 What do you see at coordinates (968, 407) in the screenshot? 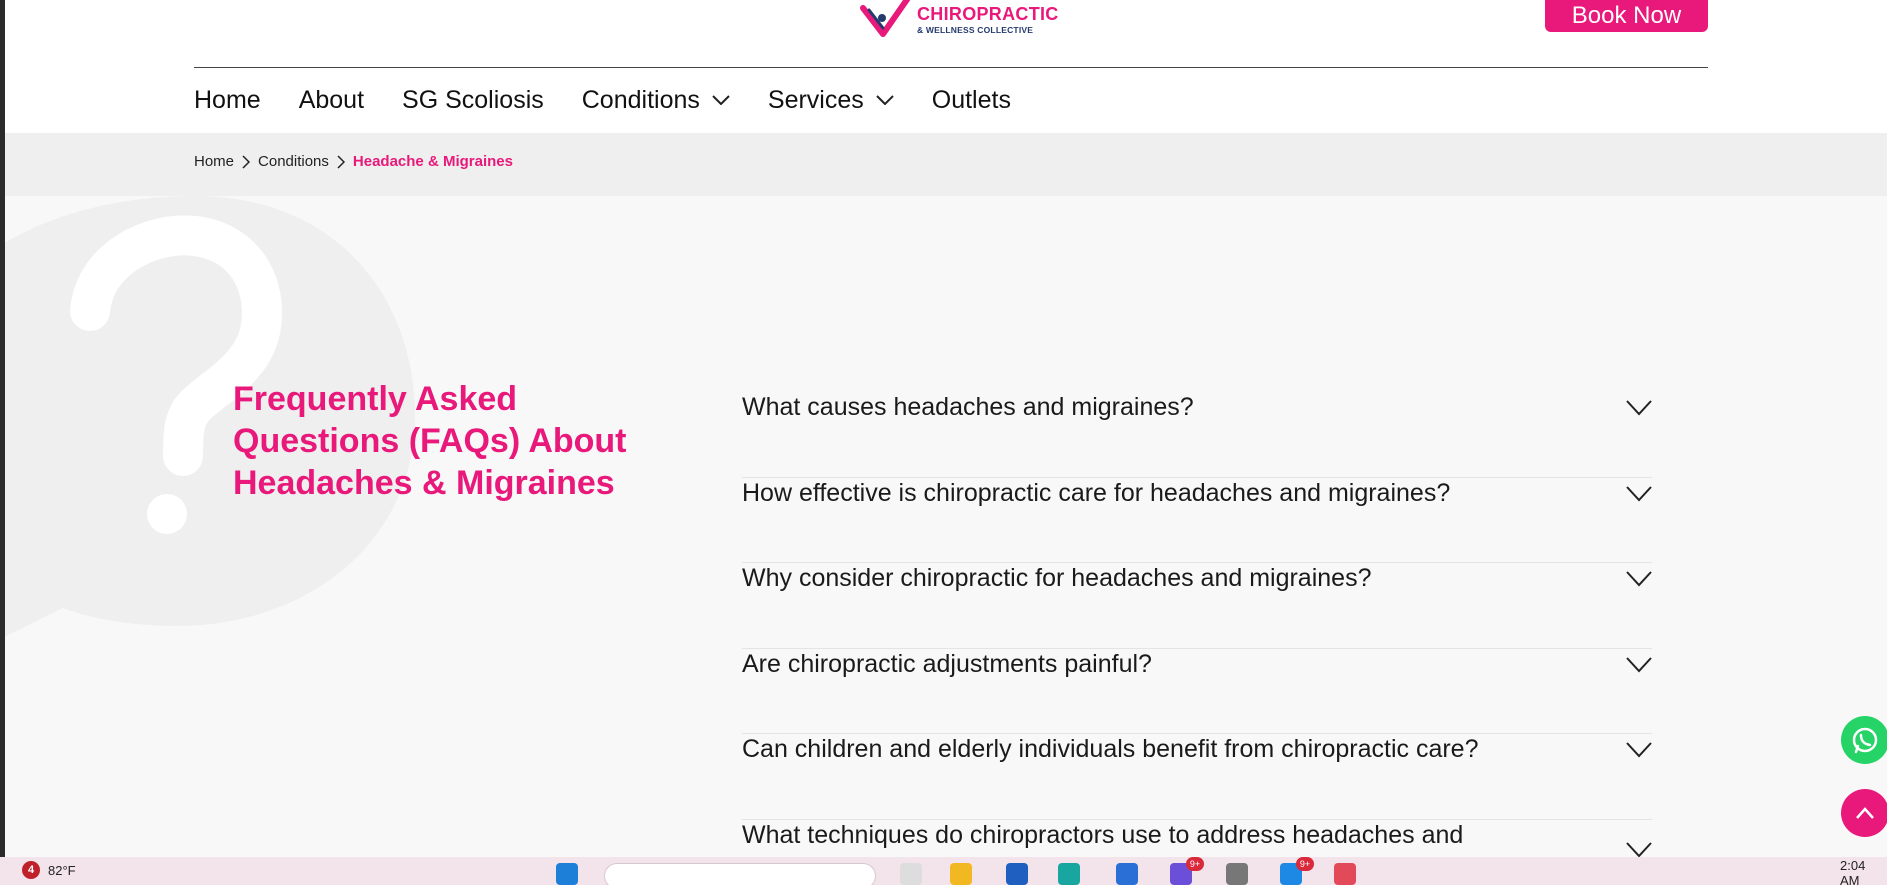
I see `faq-question: What causes headaches and migraines?` at bounding box center [968, 407].